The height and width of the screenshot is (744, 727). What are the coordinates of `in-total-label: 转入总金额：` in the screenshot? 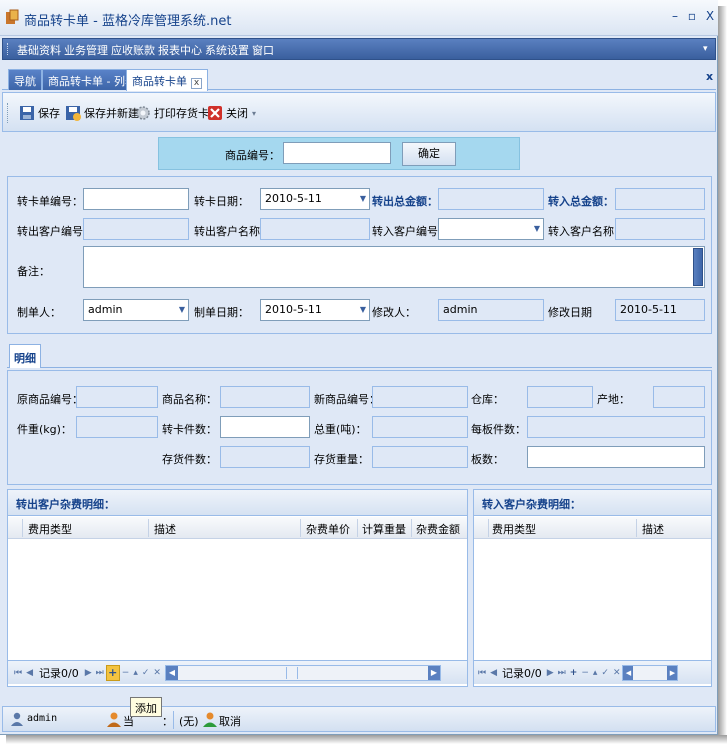 It's located at (581, 201).